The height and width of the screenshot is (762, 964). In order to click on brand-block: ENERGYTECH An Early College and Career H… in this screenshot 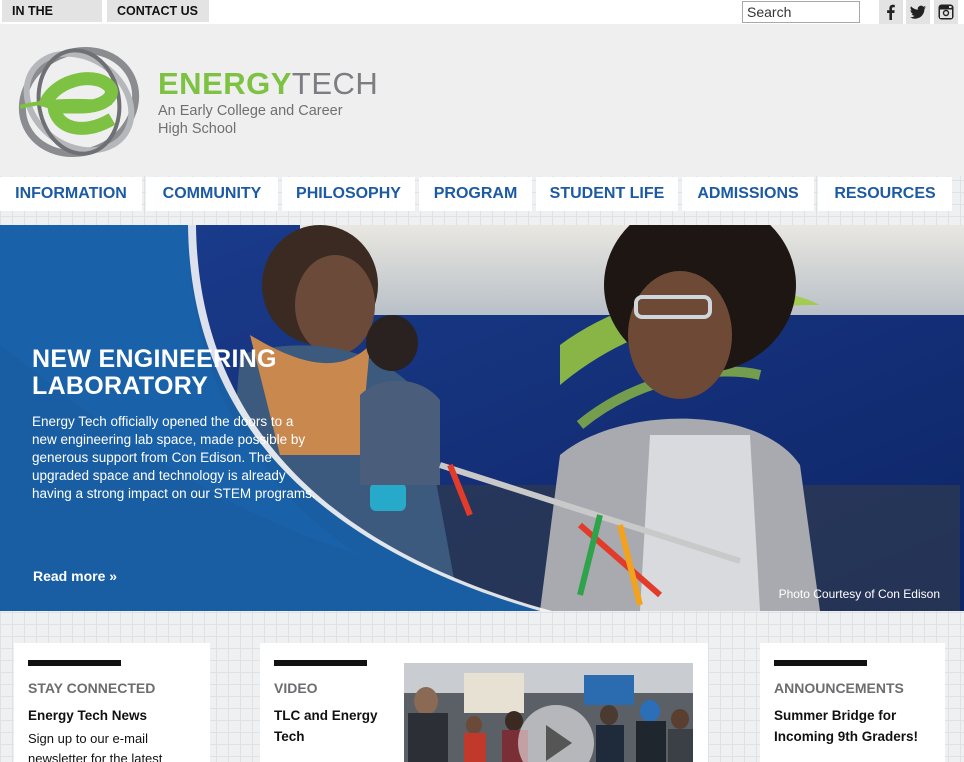, I will do `click(268, 103)`.